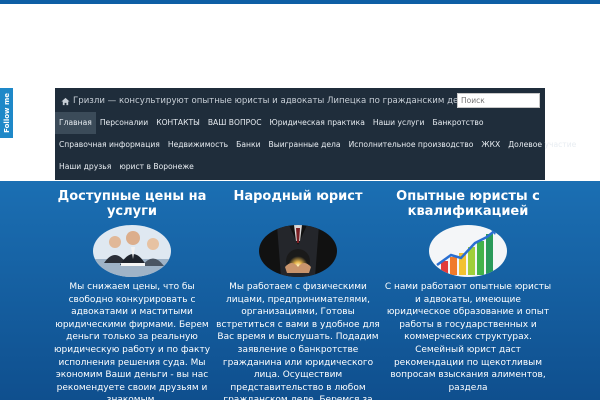 This screenshot has width=600, height=400. What do you see at coordinates (468, 204) in the screenshot?
I see `feature-title: Опытные юристы с квалификацией` at bounding box center [468, 204].